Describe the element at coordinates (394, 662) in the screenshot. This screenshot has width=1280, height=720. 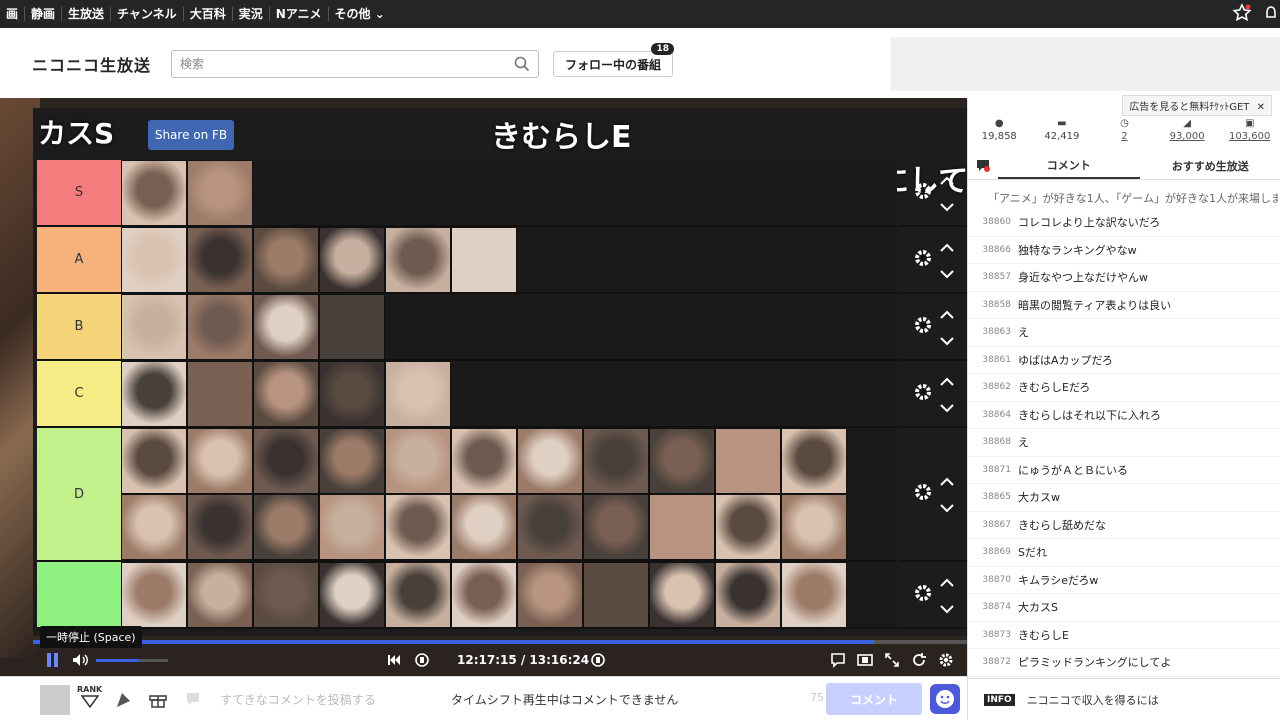
I see `skip-to-start-icon` at that location.